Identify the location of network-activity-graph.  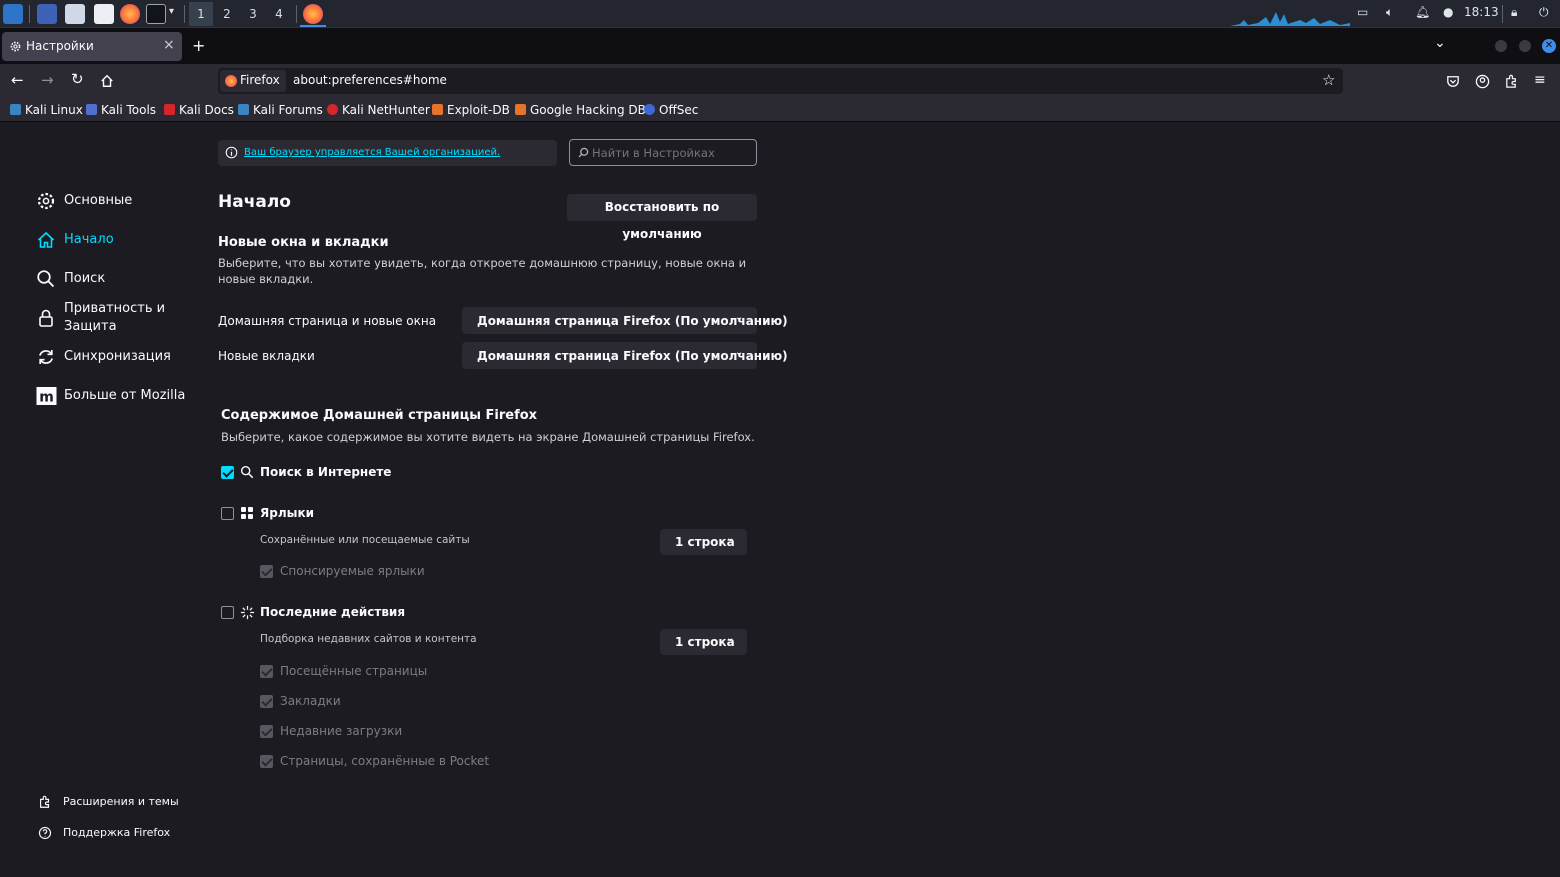
(1290, 19).